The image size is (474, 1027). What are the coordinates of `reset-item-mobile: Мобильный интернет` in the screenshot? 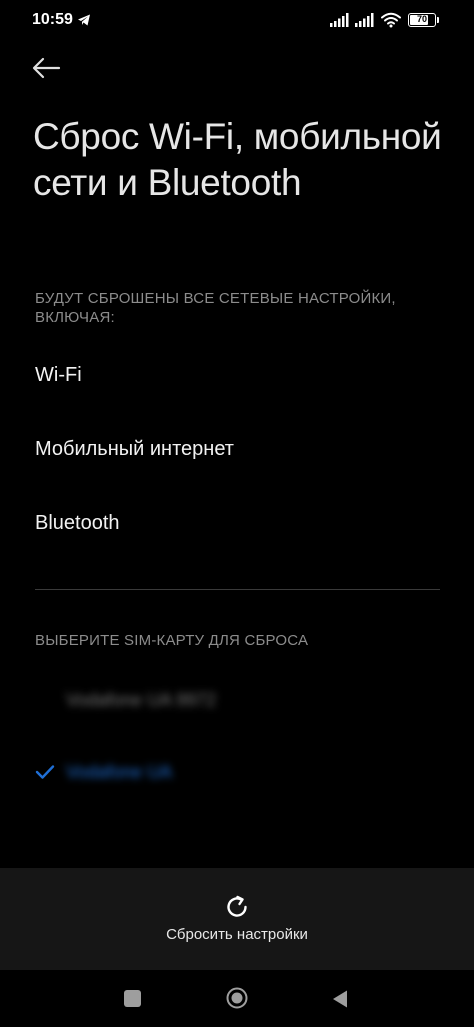 It's located at (134, 449).